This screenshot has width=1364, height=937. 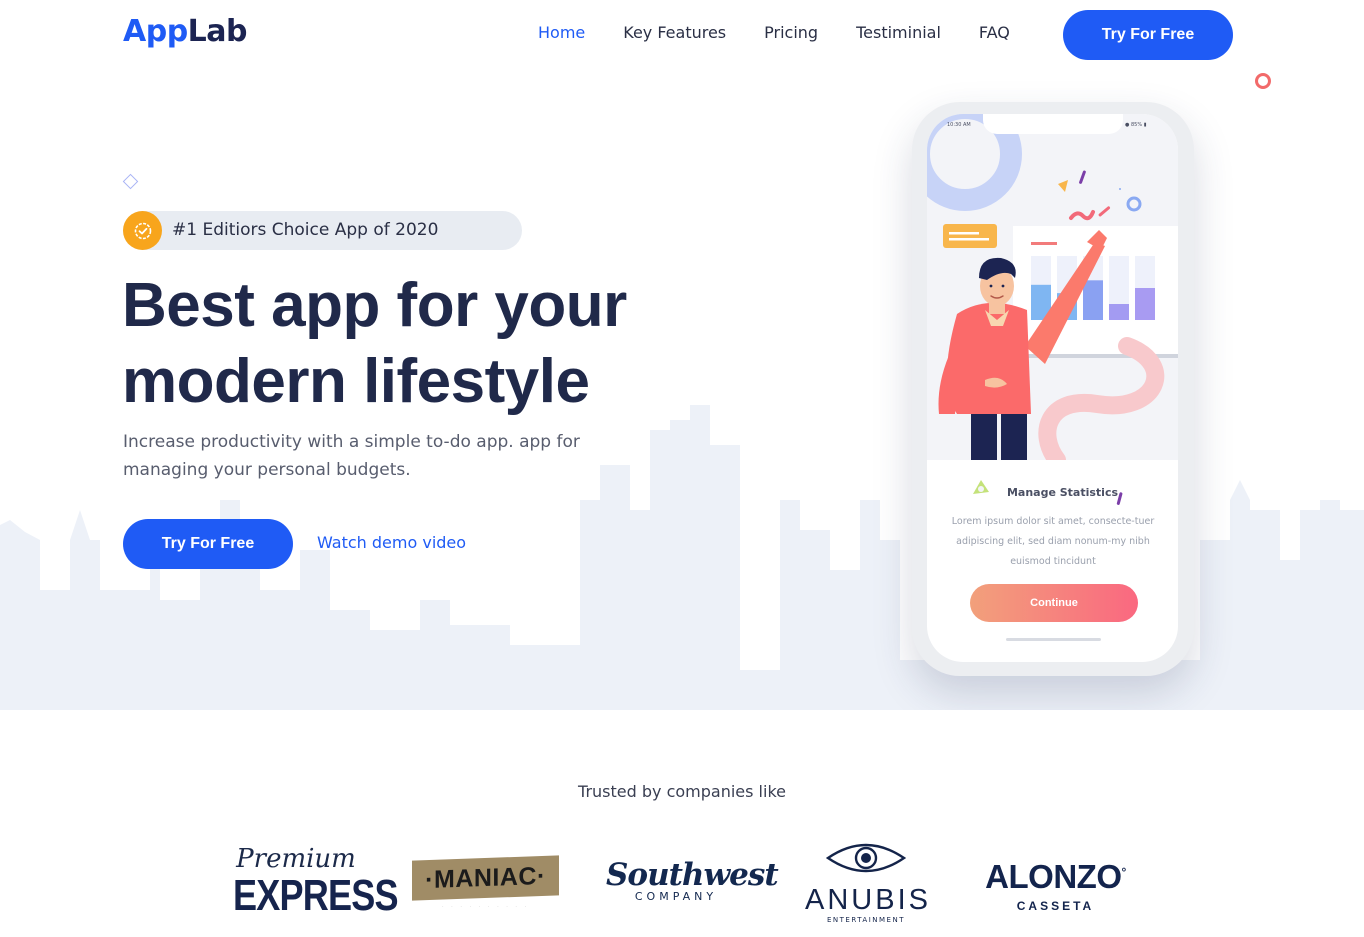 What do you see at coordinates (296, 859) in the screenshot?
I see `premium-script: Premium` at bounding box center [296, 859].